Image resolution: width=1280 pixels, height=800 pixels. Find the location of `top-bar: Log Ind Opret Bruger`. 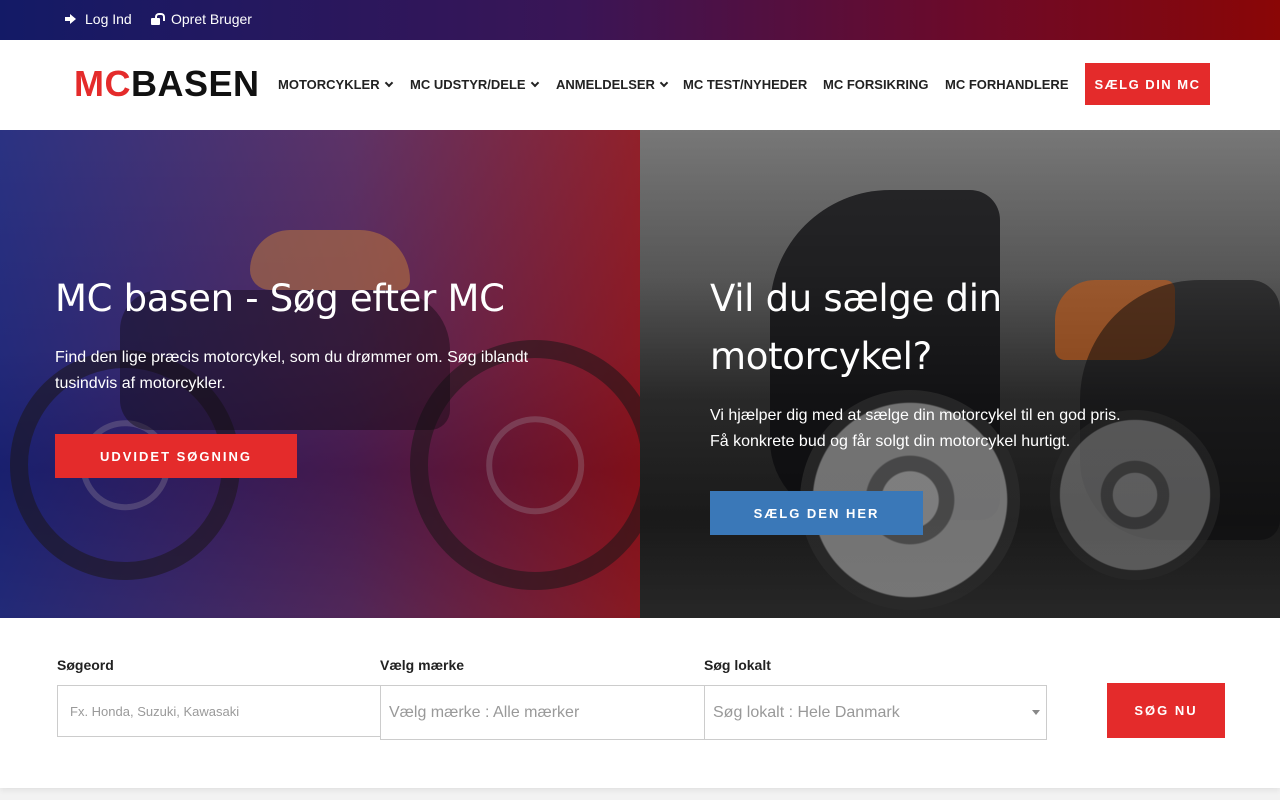

top-bar: Log Ind Opret Bruger is located at coordinates (640, 20).